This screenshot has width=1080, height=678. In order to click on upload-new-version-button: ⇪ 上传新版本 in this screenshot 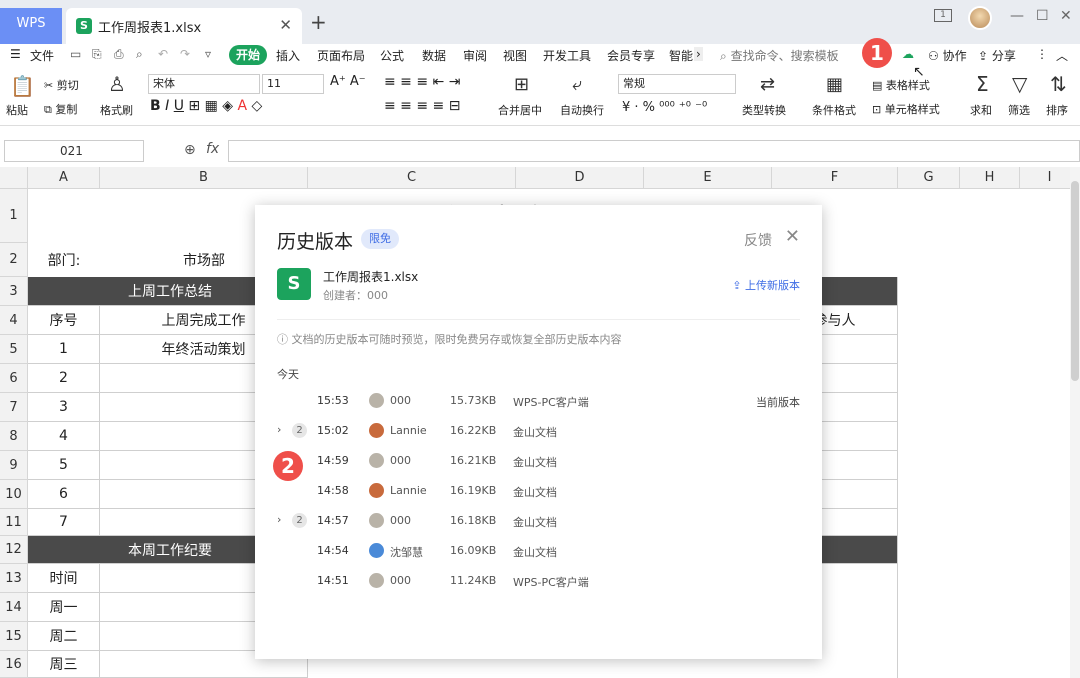, I will do `click(766, 285)`.